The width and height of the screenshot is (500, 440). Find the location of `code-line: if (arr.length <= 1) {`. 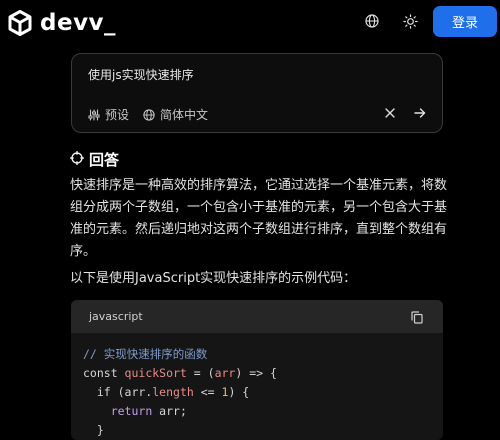

code-line: if (arr.length <= 1) { is located at coordinates (166, 392).